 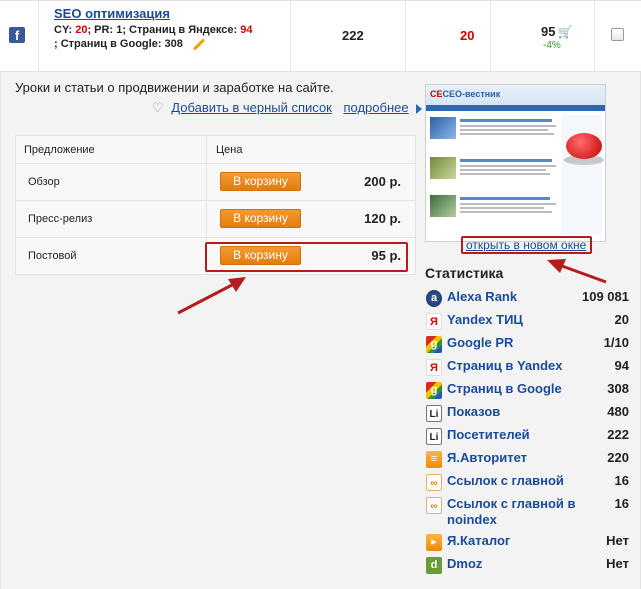 I want to click on stat-label: Ссылок с главной, so click(x=505, y=481).